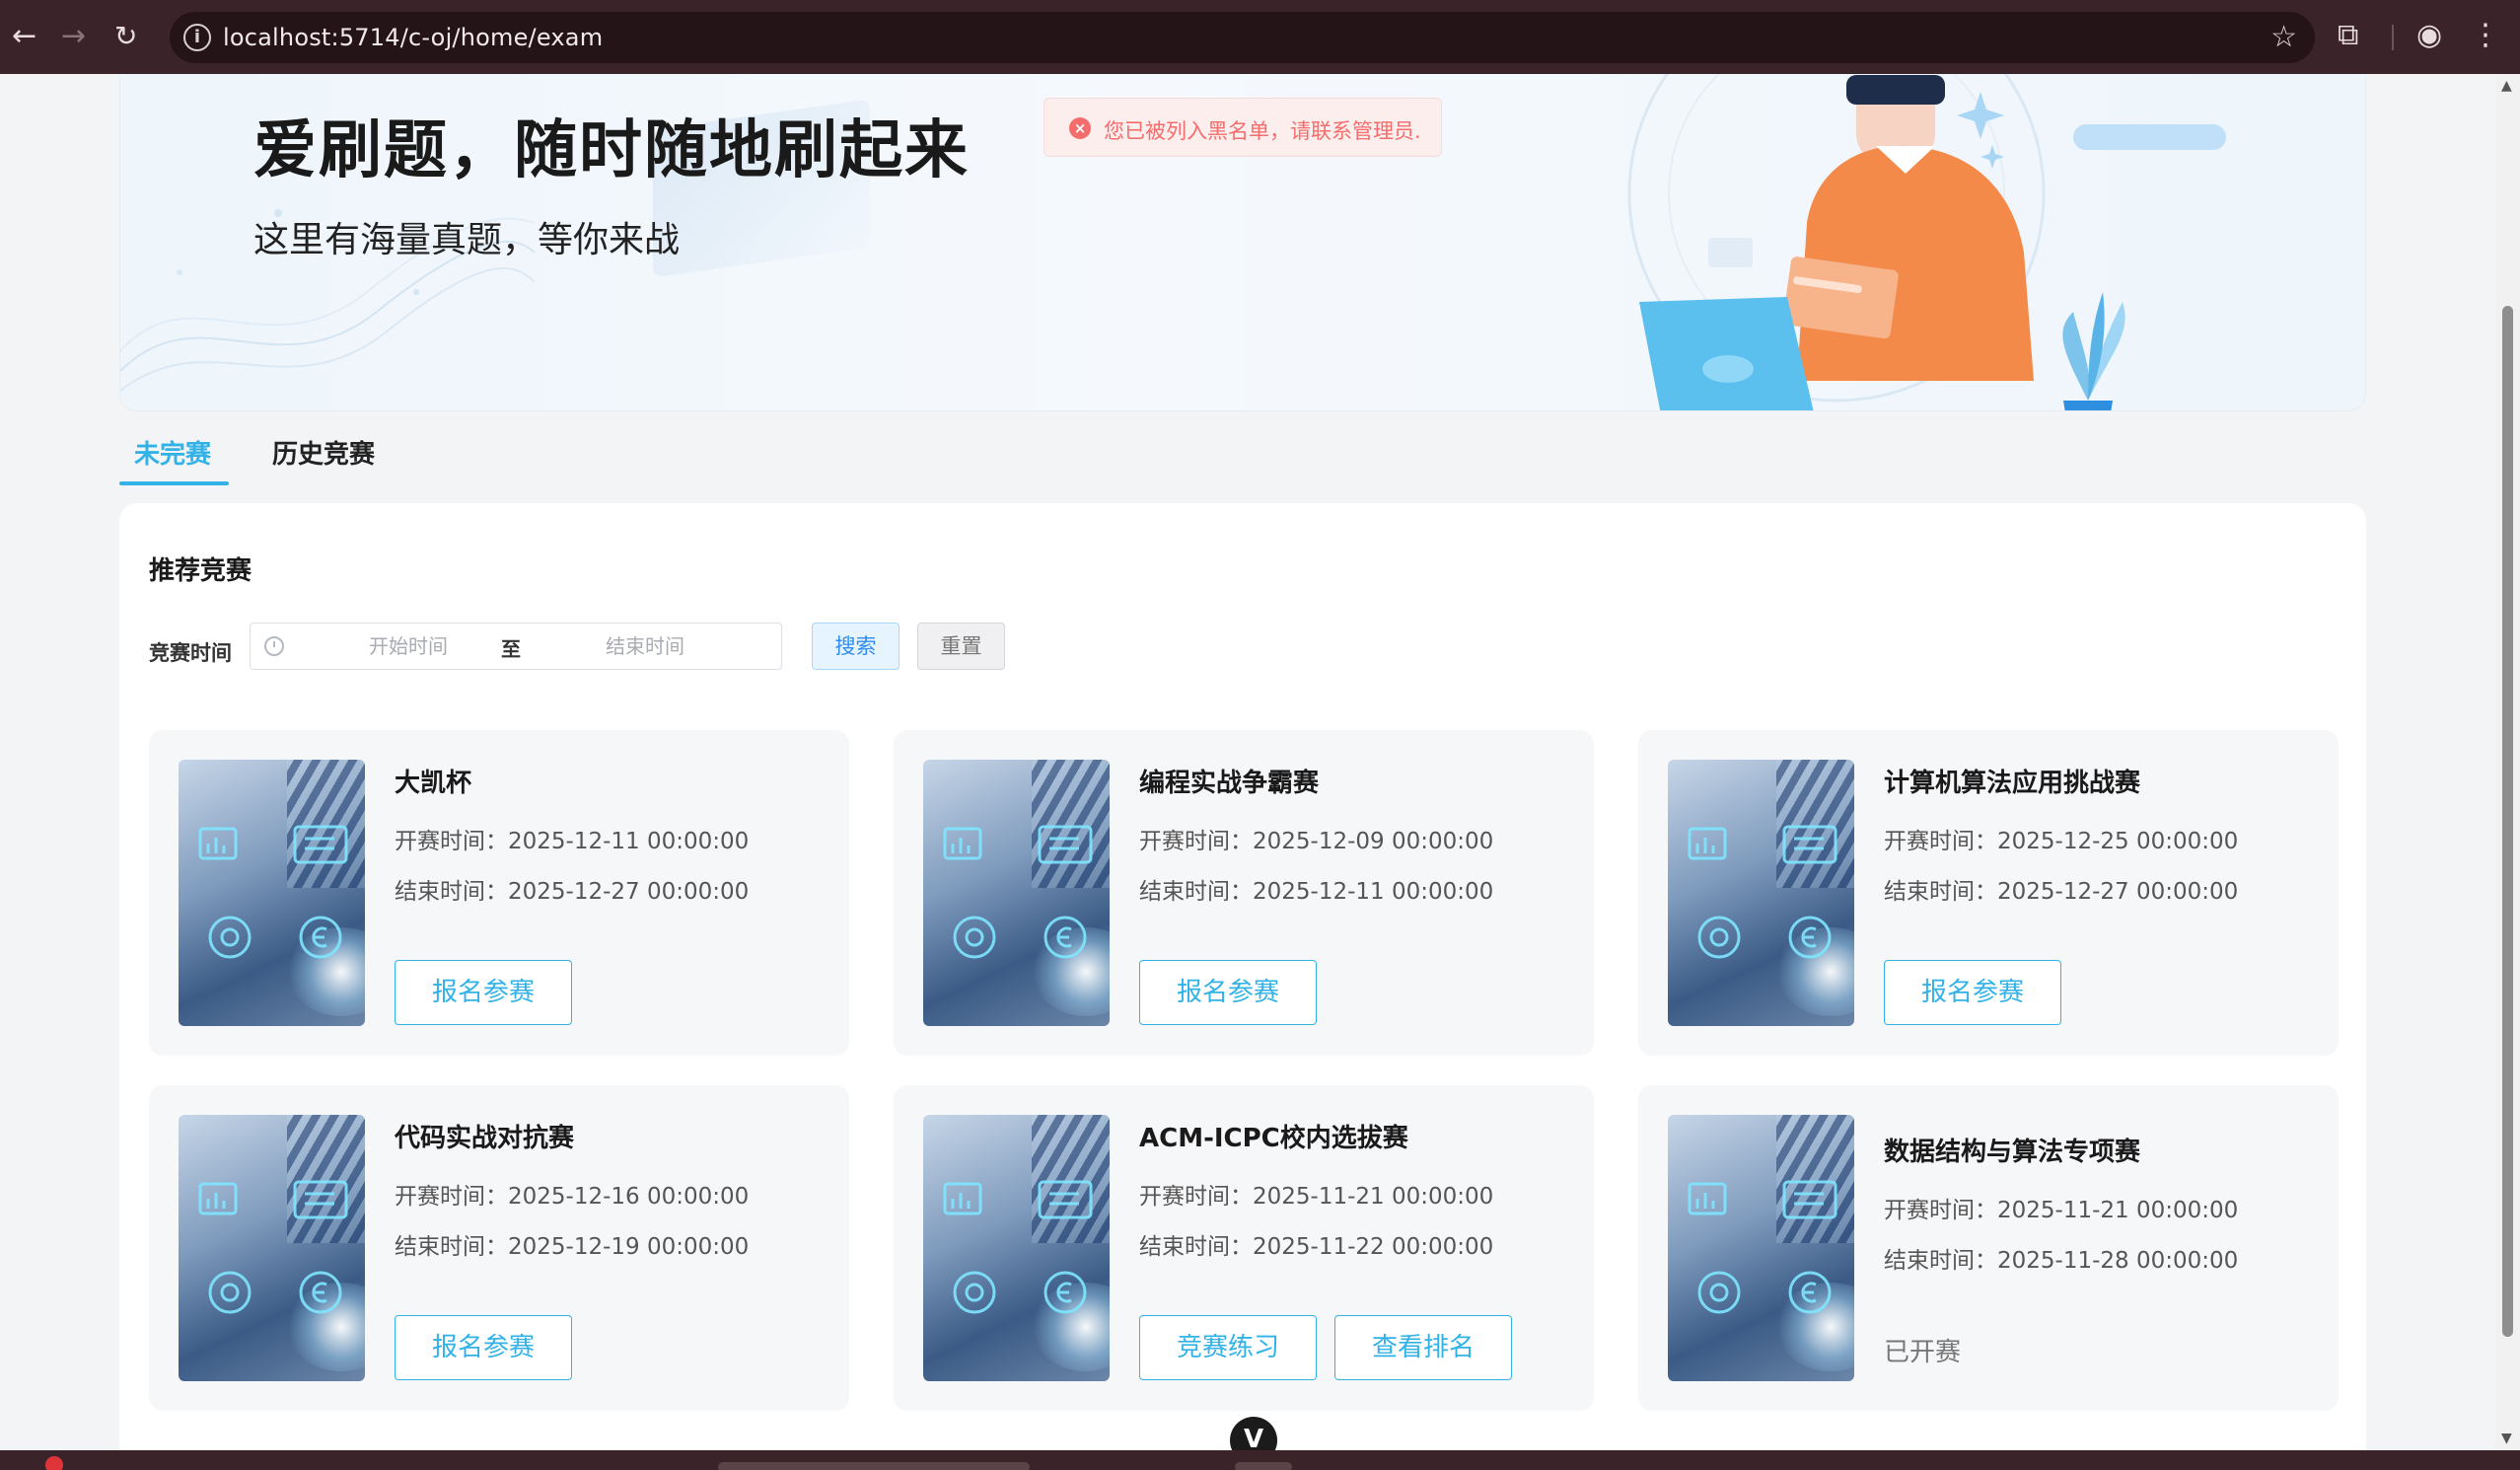  I want to click on contest-end-time: 结束时间：2025-12-19 00:00:00, so click(572, 1244).